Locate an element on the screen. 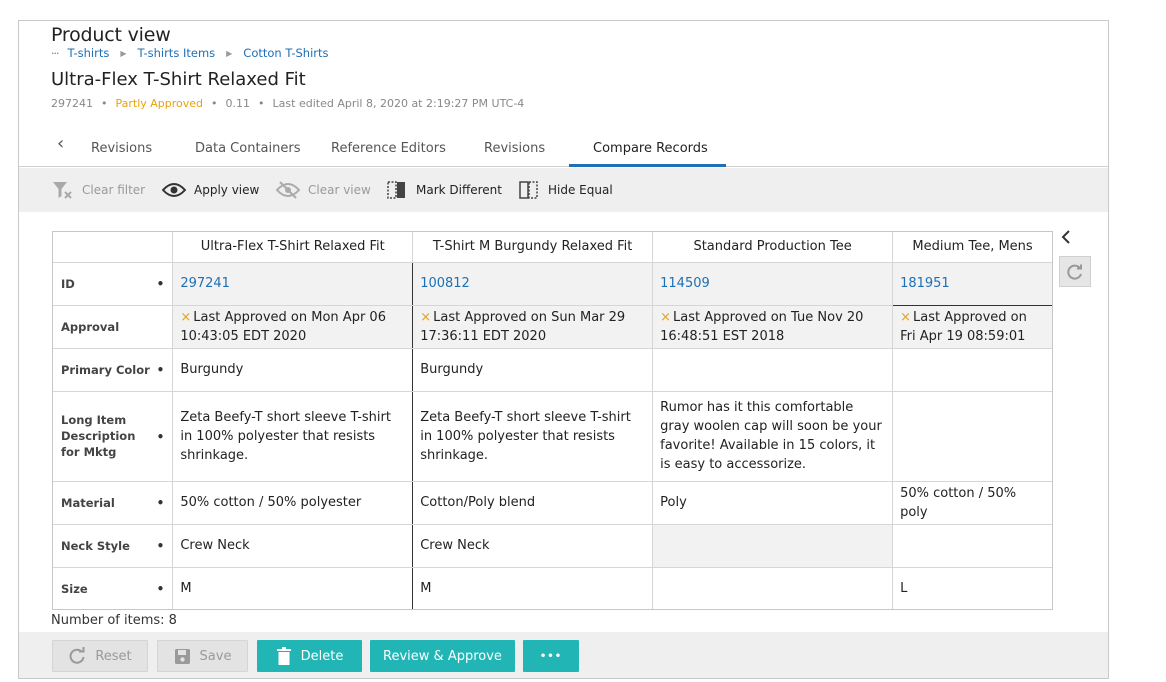  collapse-panel-chevron-icon is located at coordinates (1066, 238).